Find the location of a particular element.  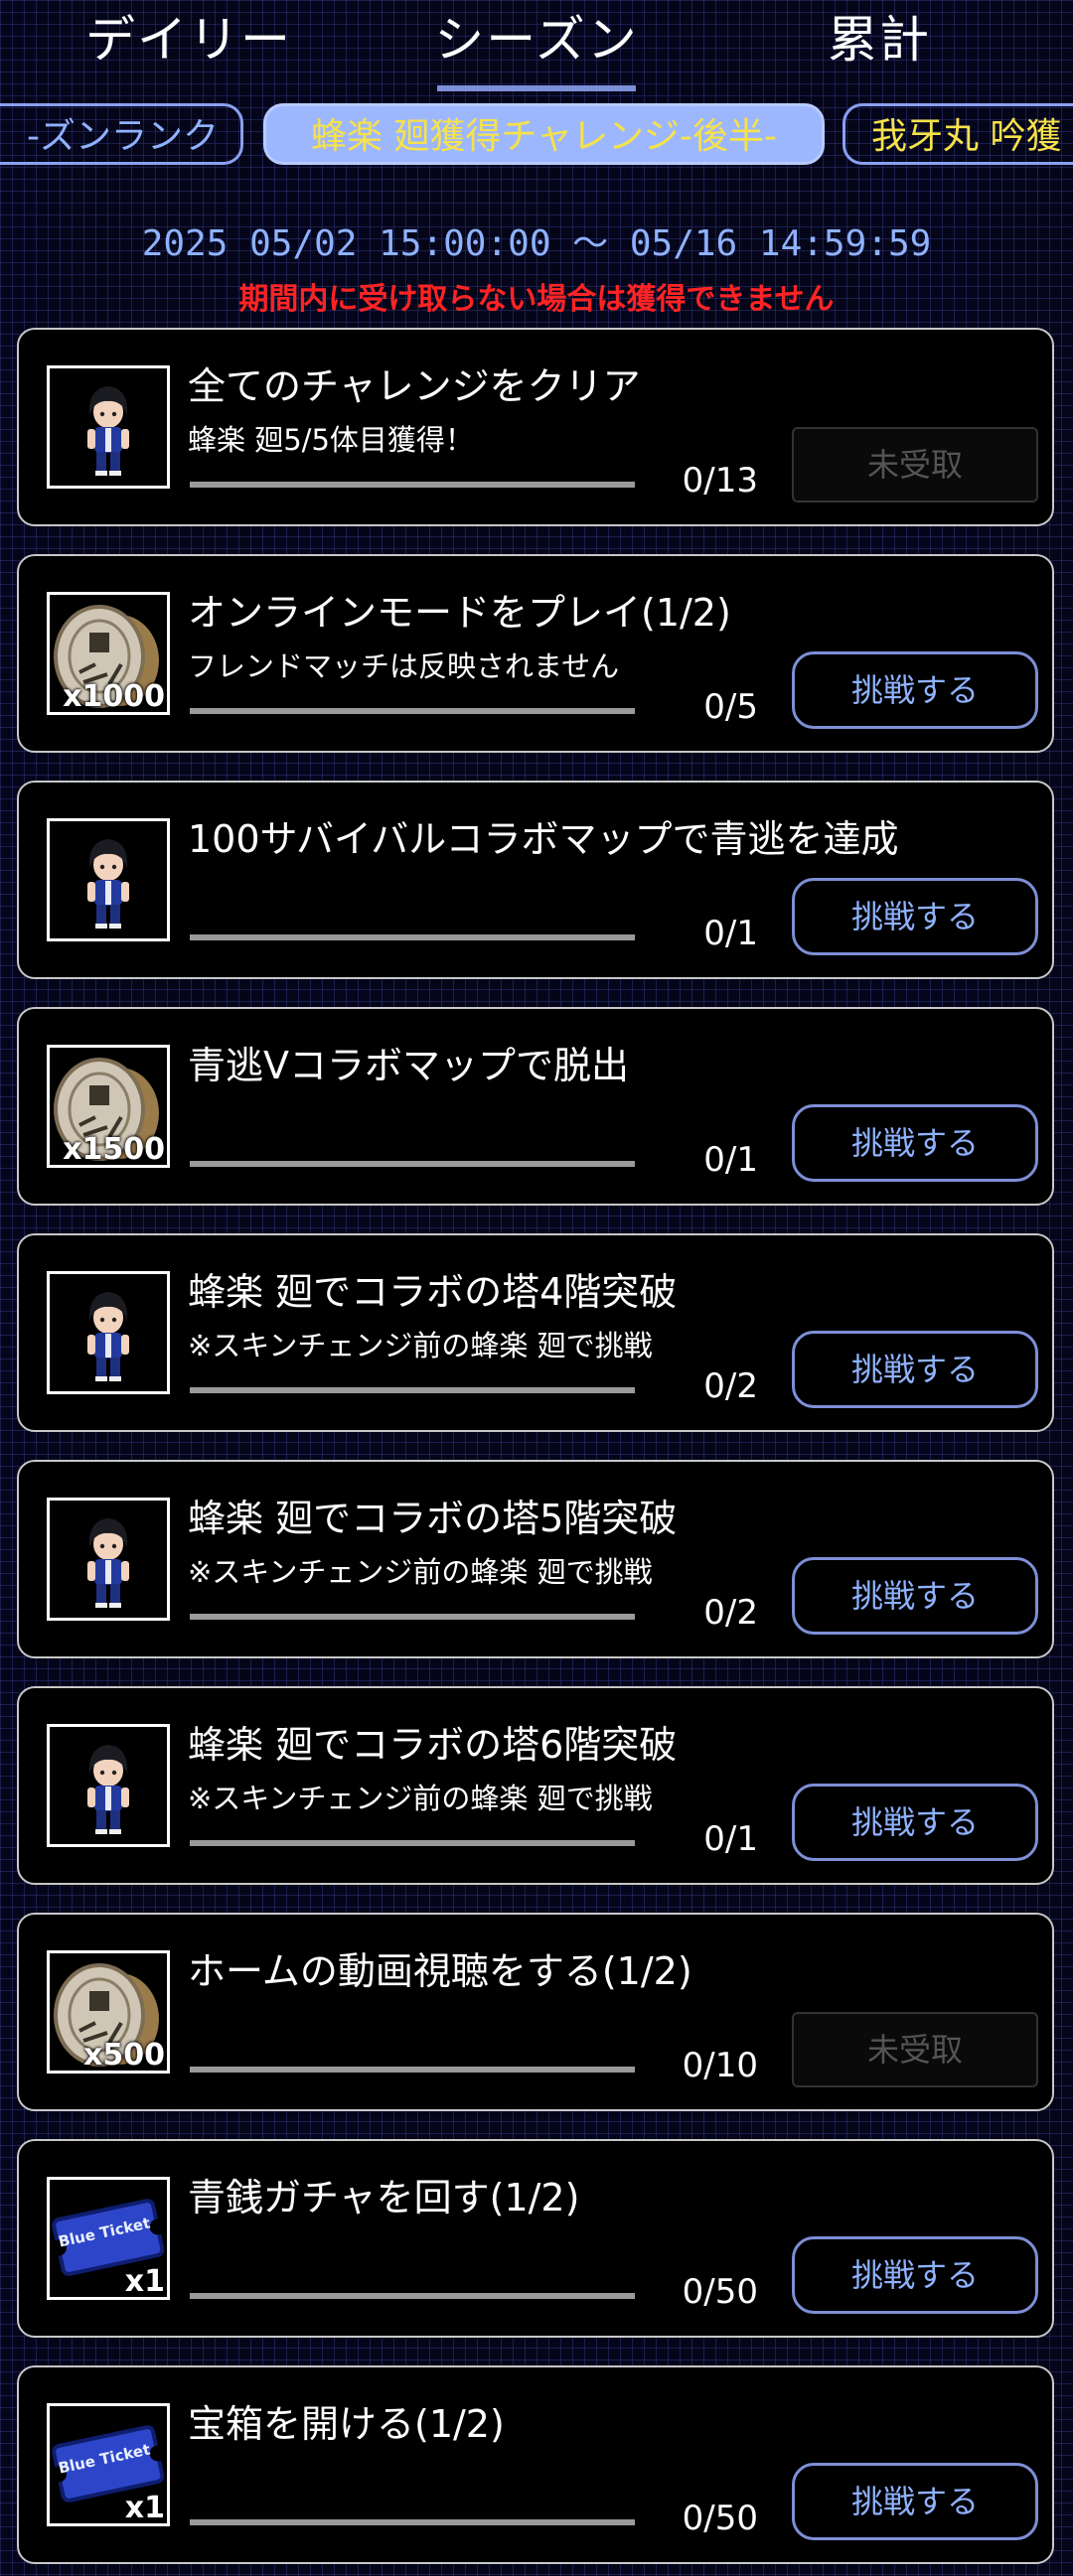

challenge-card: x500 ホームの動画視聴をする(1/2) 0/10 未受取 is located at coordinates (535, 2012).